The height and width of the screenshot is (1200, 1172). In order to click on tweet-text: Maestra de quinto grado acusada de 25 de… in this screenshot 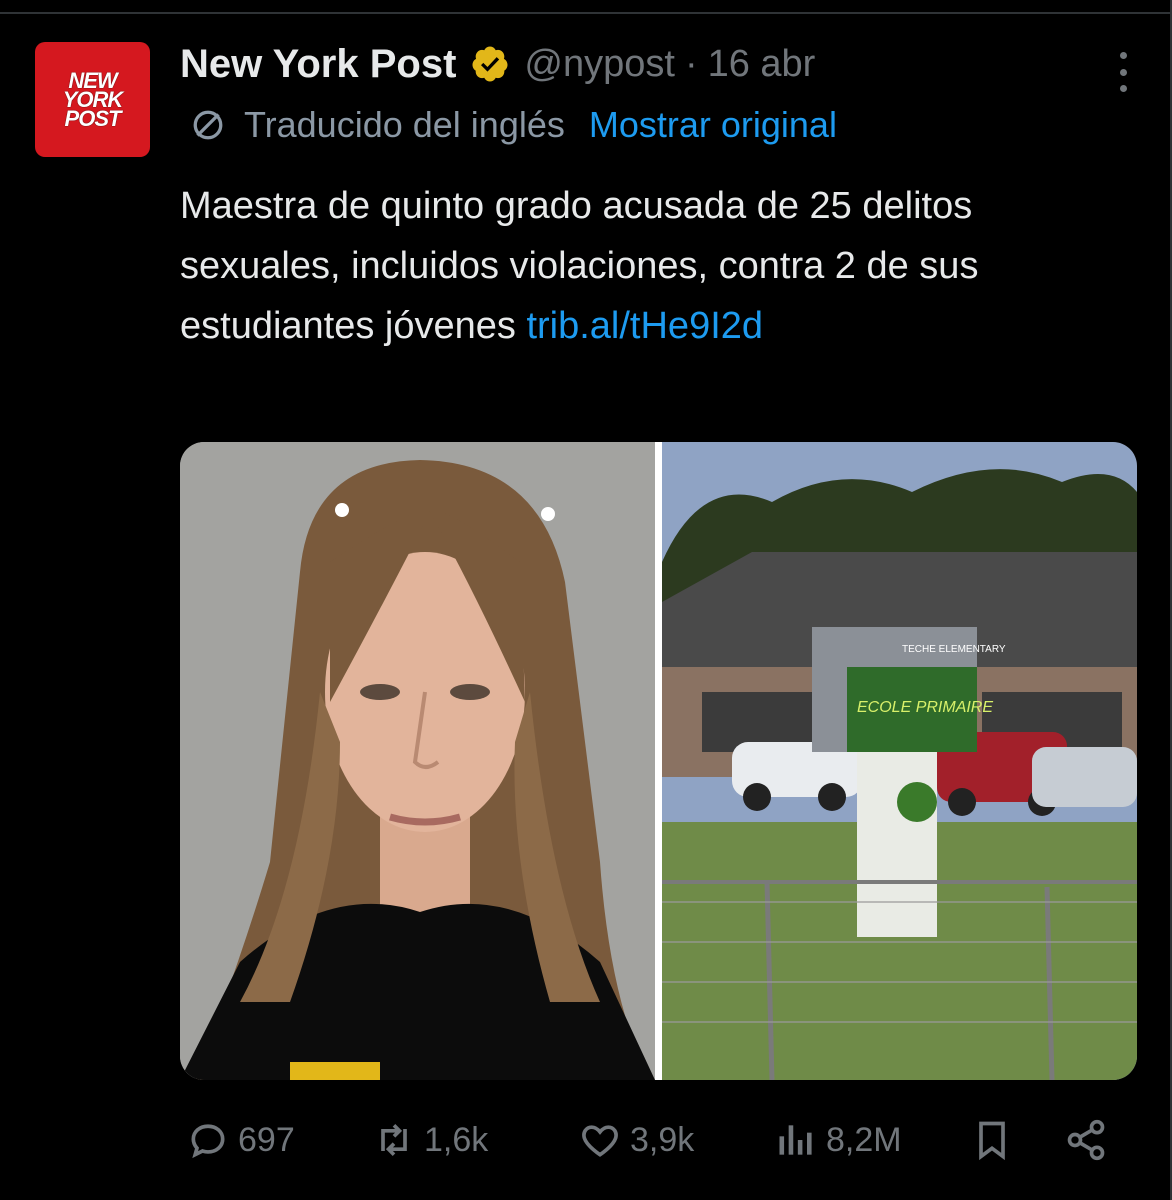, I will do `click(655, 266)`.